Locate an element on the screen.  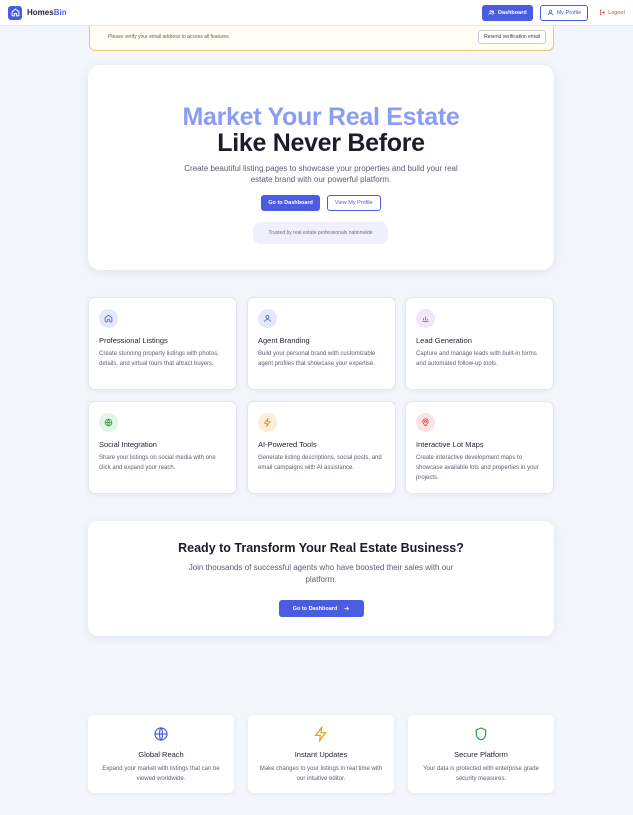
arrow-right-icon is located at coordinates (347, 608).